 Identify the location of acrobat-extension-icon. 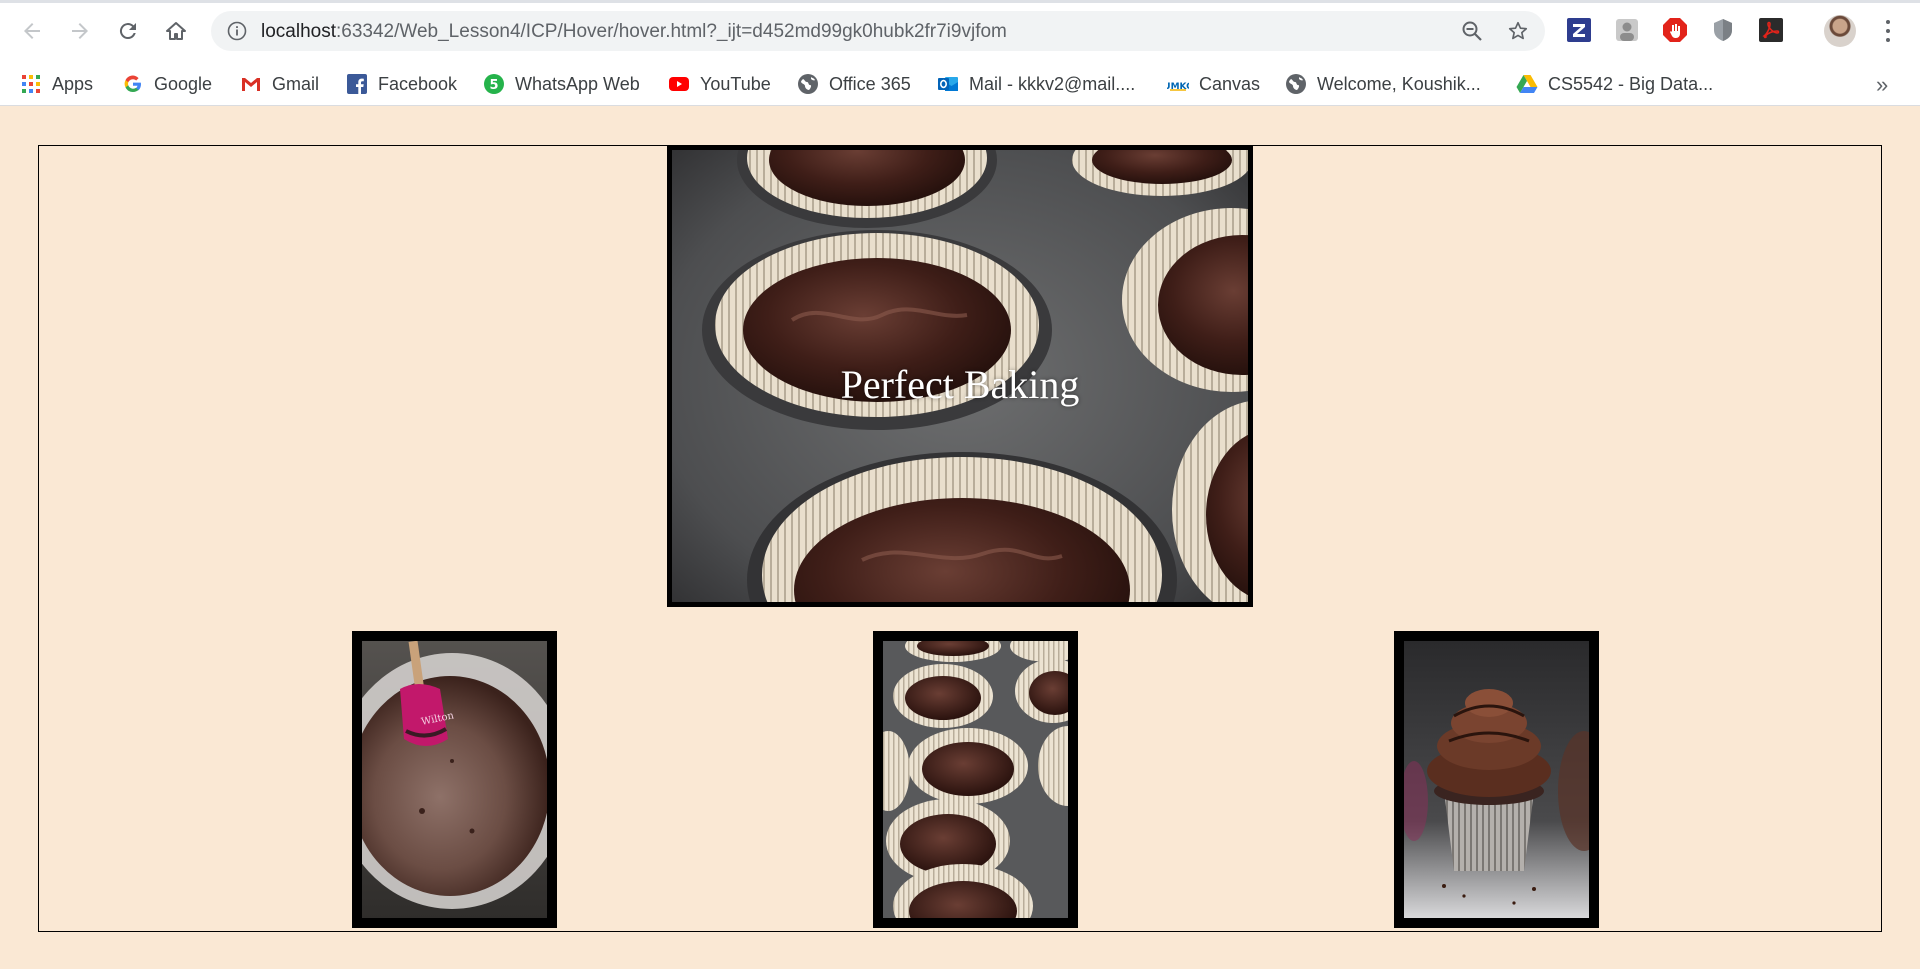
(1771, 30).